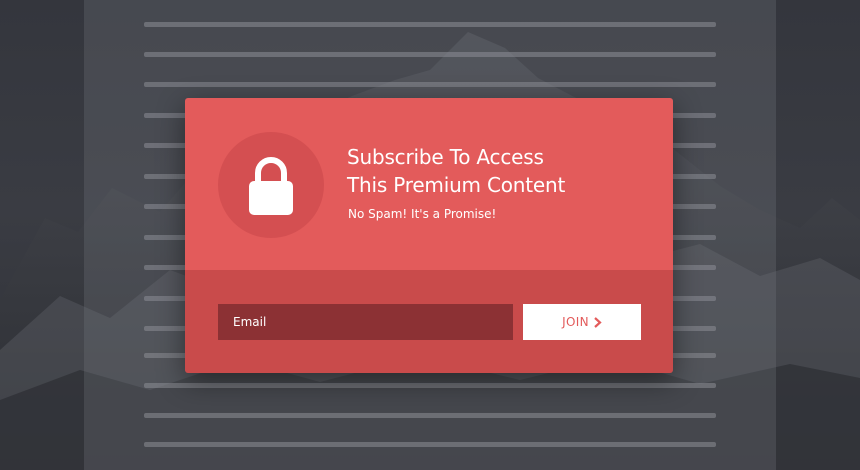 Image resolution: width=860 pixels, height=470 pixels. I want to click on lock-icon, so click(271, 186).